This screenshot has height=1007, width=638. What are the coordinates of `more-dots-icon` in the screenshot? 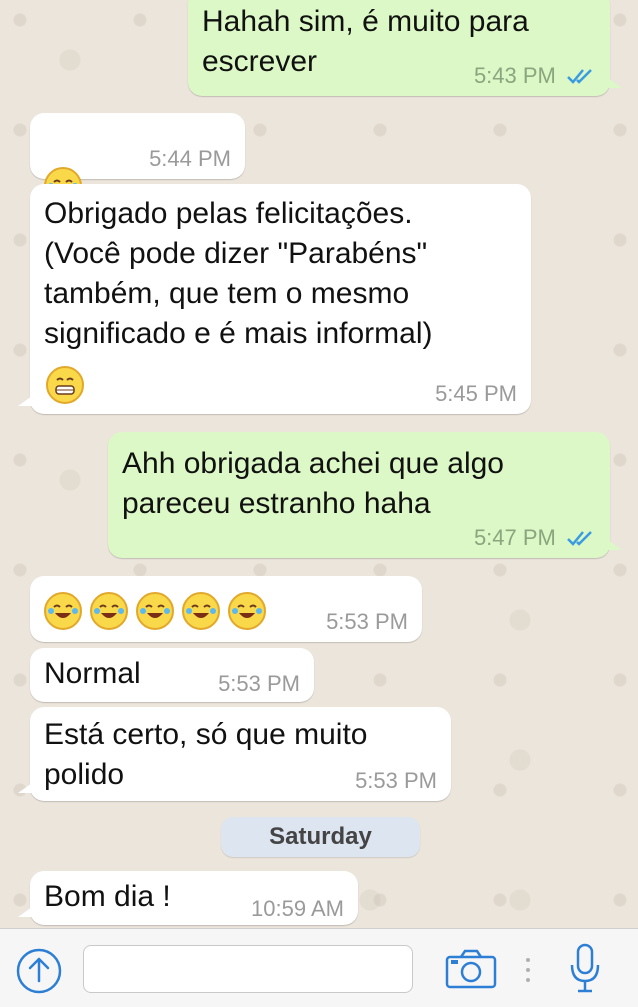 It's located at (528, 973).